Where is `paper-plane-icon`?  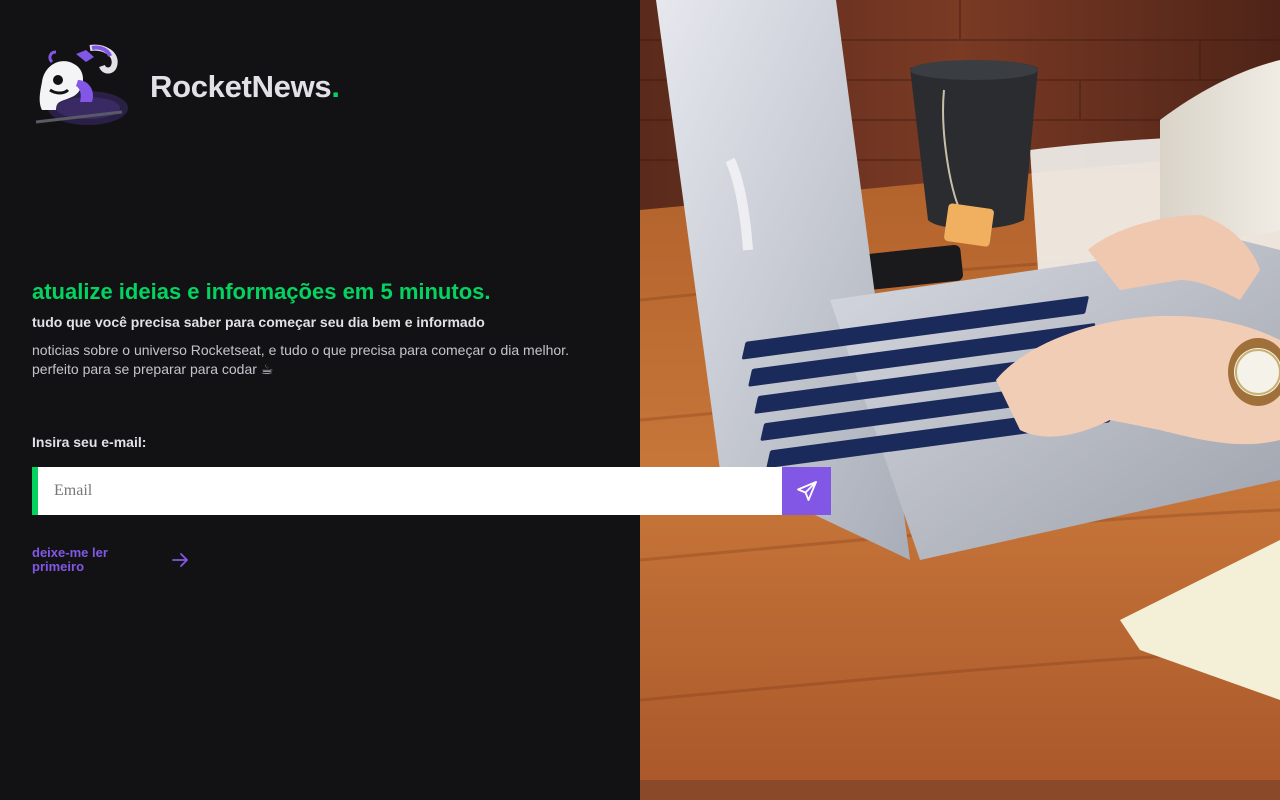
paper-plane-icon is located at coordinates (806, 491).